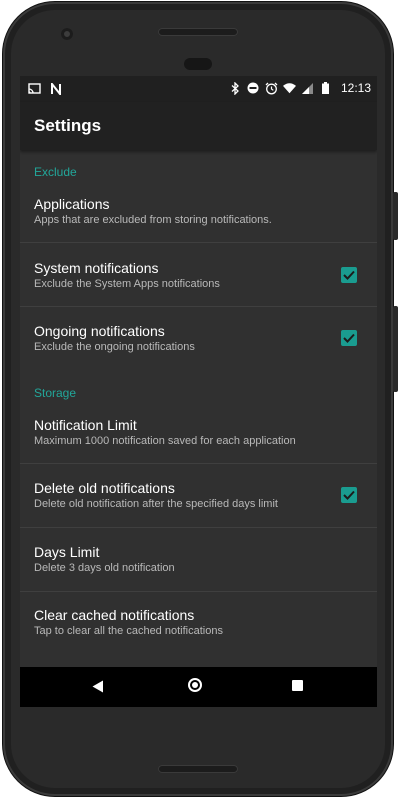 This screenshot has width=400, height=800. I want to click on pref-title: Notification Limit, so click(85, 425).